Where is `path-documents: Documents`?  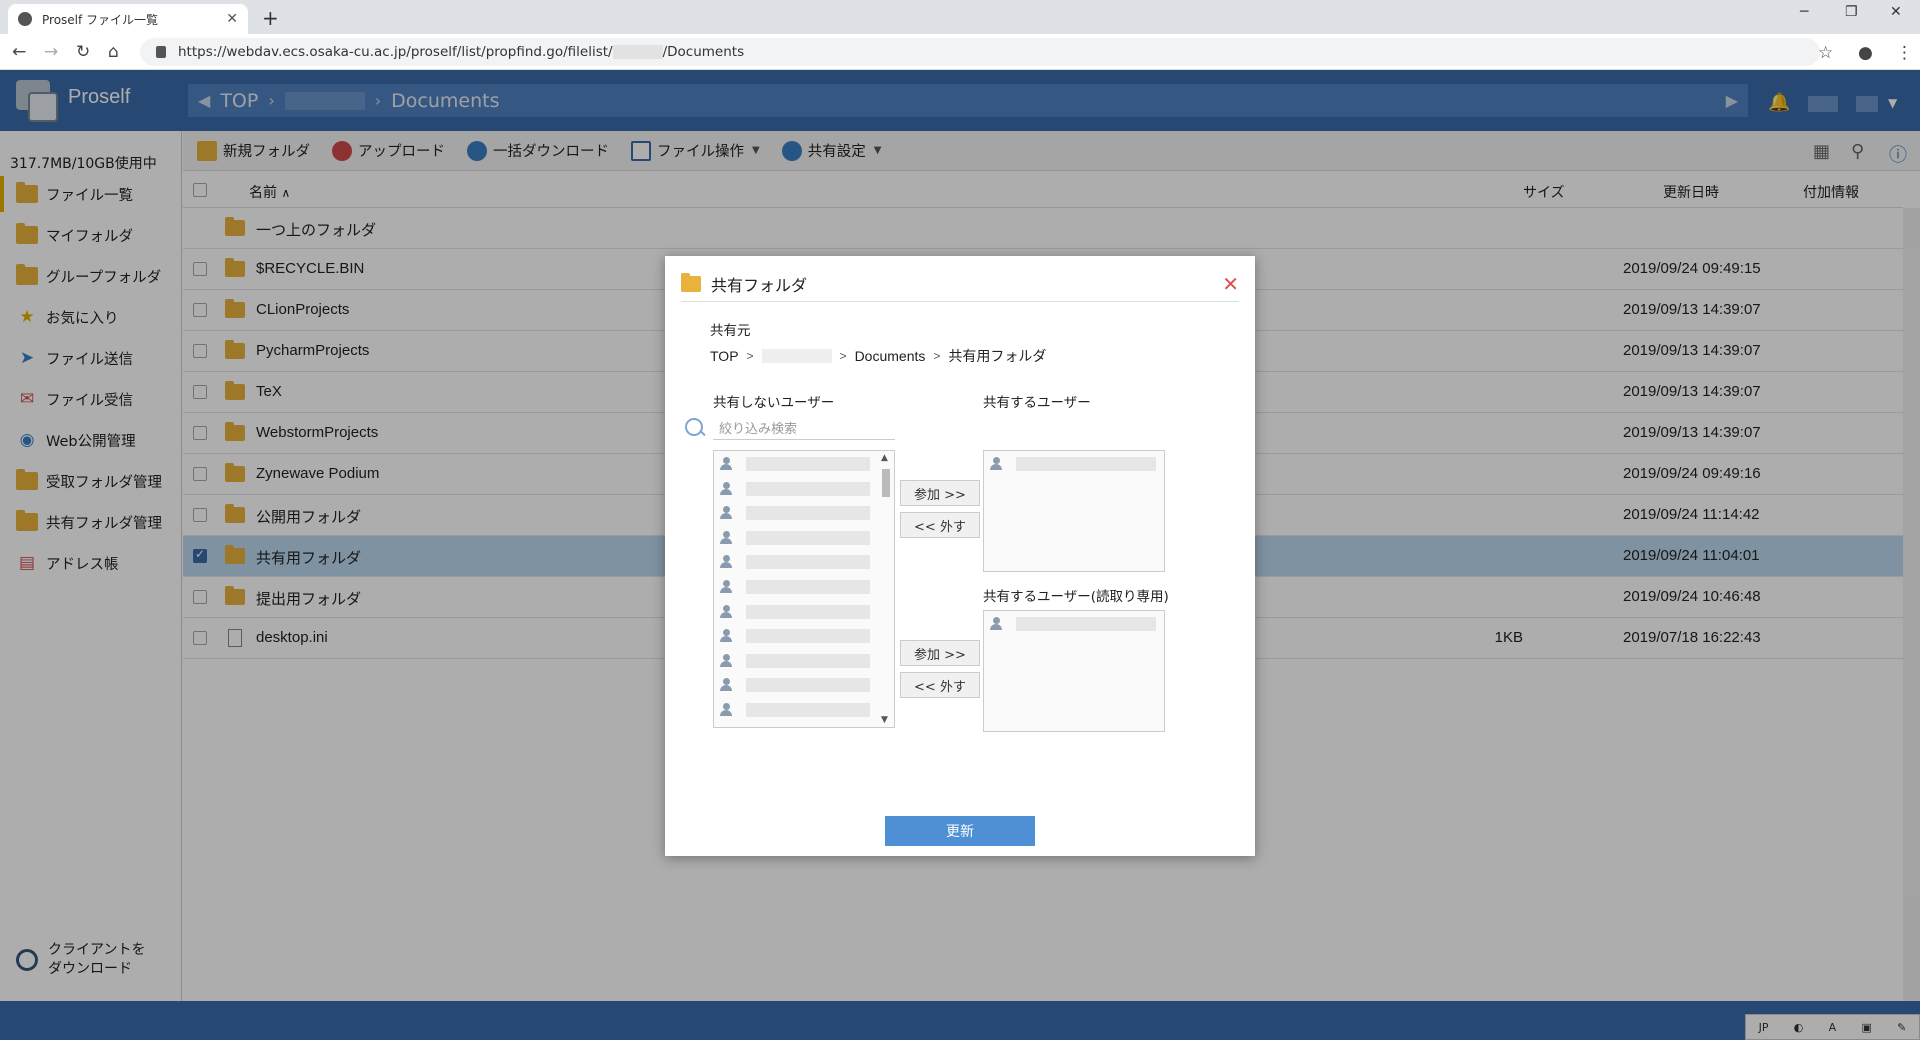 path-documents: Documents is located at coordinates (890, 356).